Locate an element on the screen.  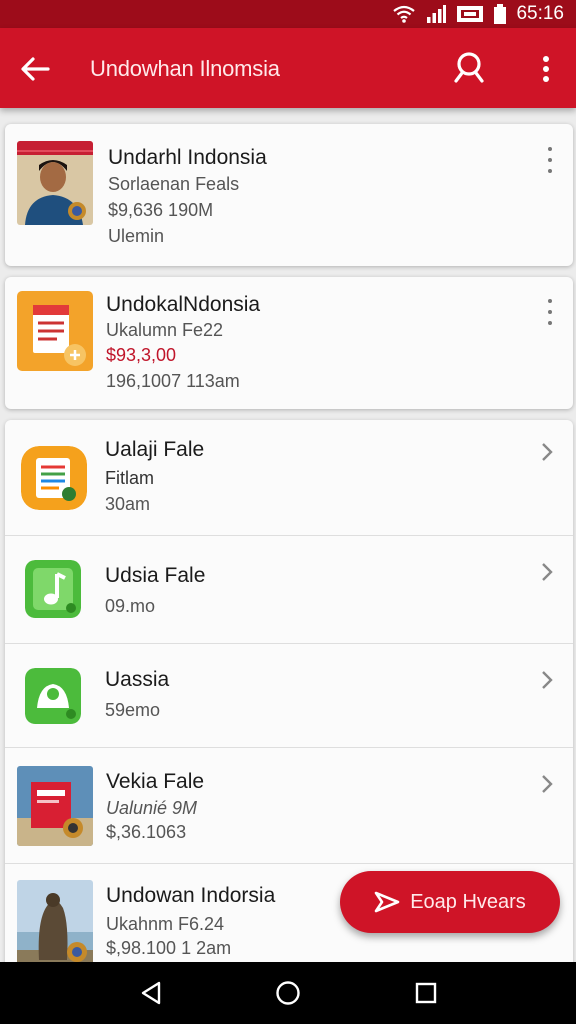
item-detail: $9,636 190M is located at coordinates (161, 210).